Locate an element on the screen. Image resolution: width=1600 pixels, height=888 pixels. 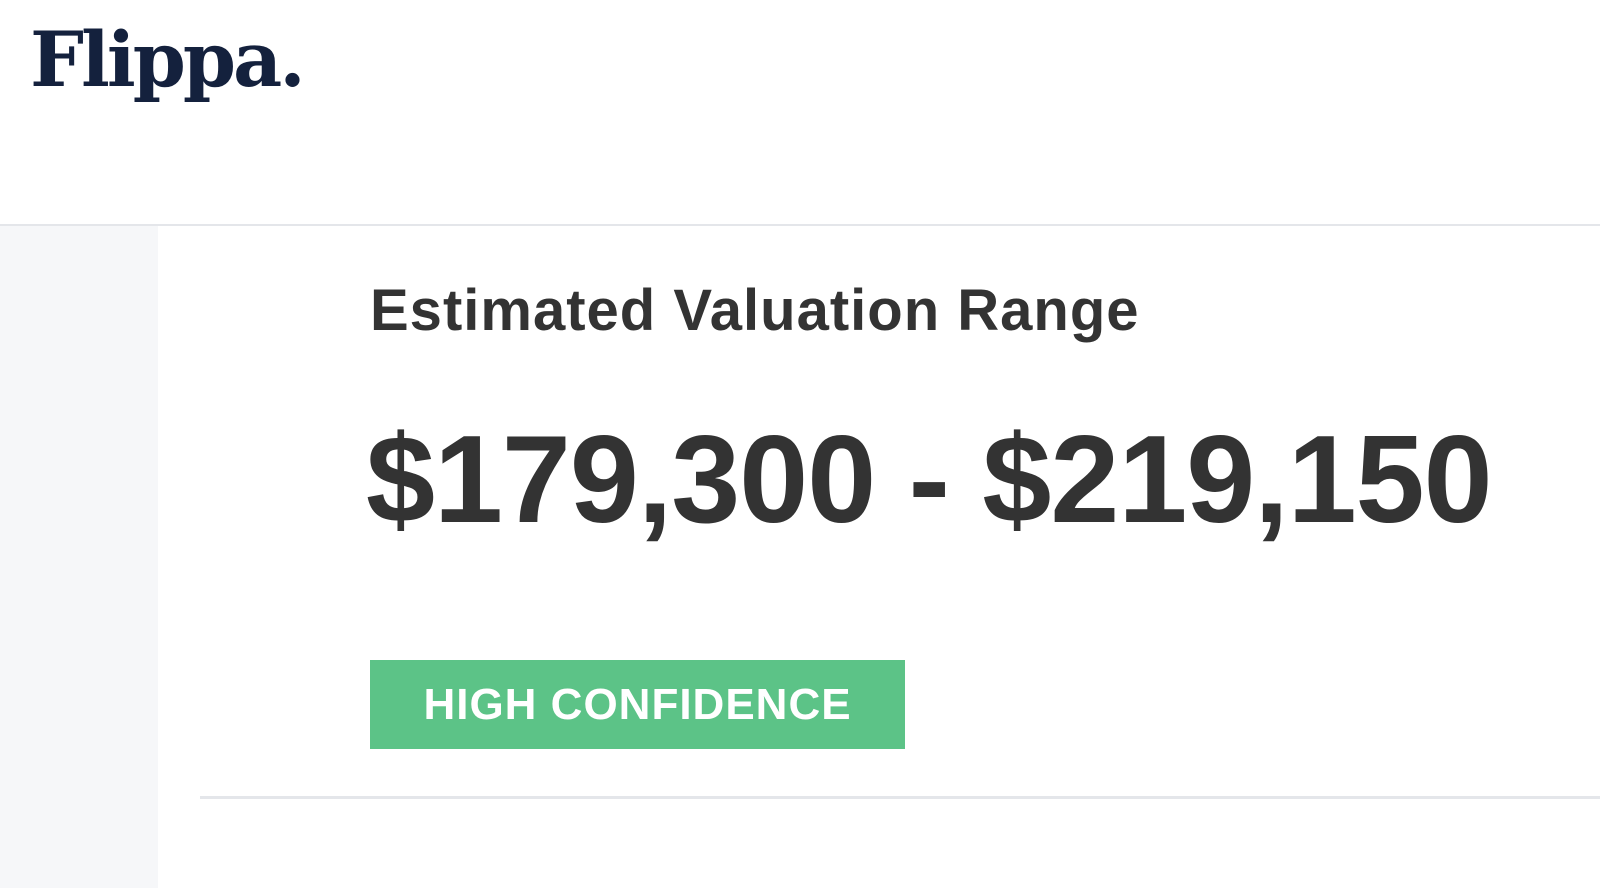
confidence-badge: HIGH CONFIDENCE is located at coordinates (637, 704).